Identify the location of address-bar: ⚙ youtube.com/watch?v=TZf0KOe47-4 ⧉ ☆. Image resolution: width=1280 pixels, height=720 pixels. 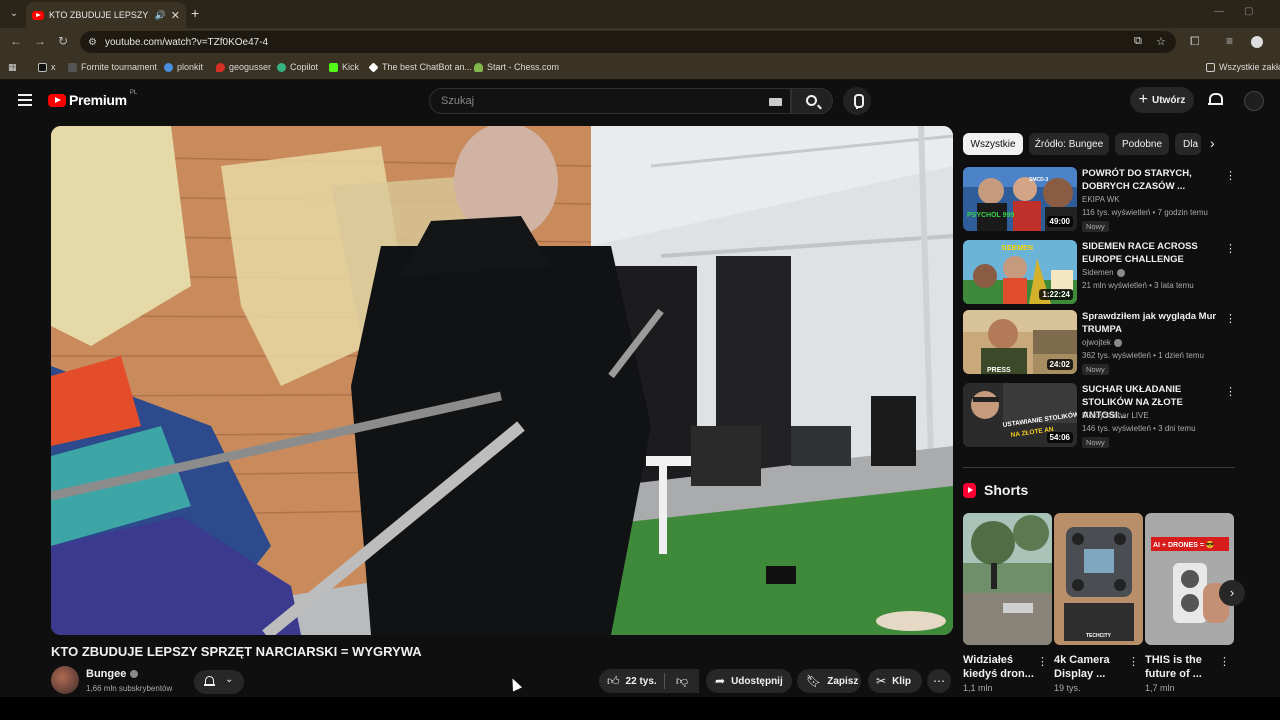
(628, 42).